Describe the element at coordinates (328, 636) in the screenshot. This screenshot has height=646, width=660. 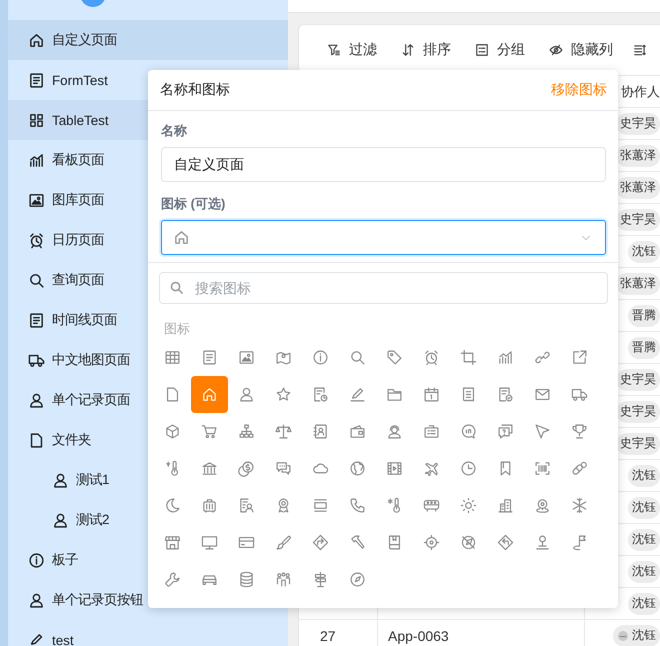
I see `table-cell: 27` at that location.